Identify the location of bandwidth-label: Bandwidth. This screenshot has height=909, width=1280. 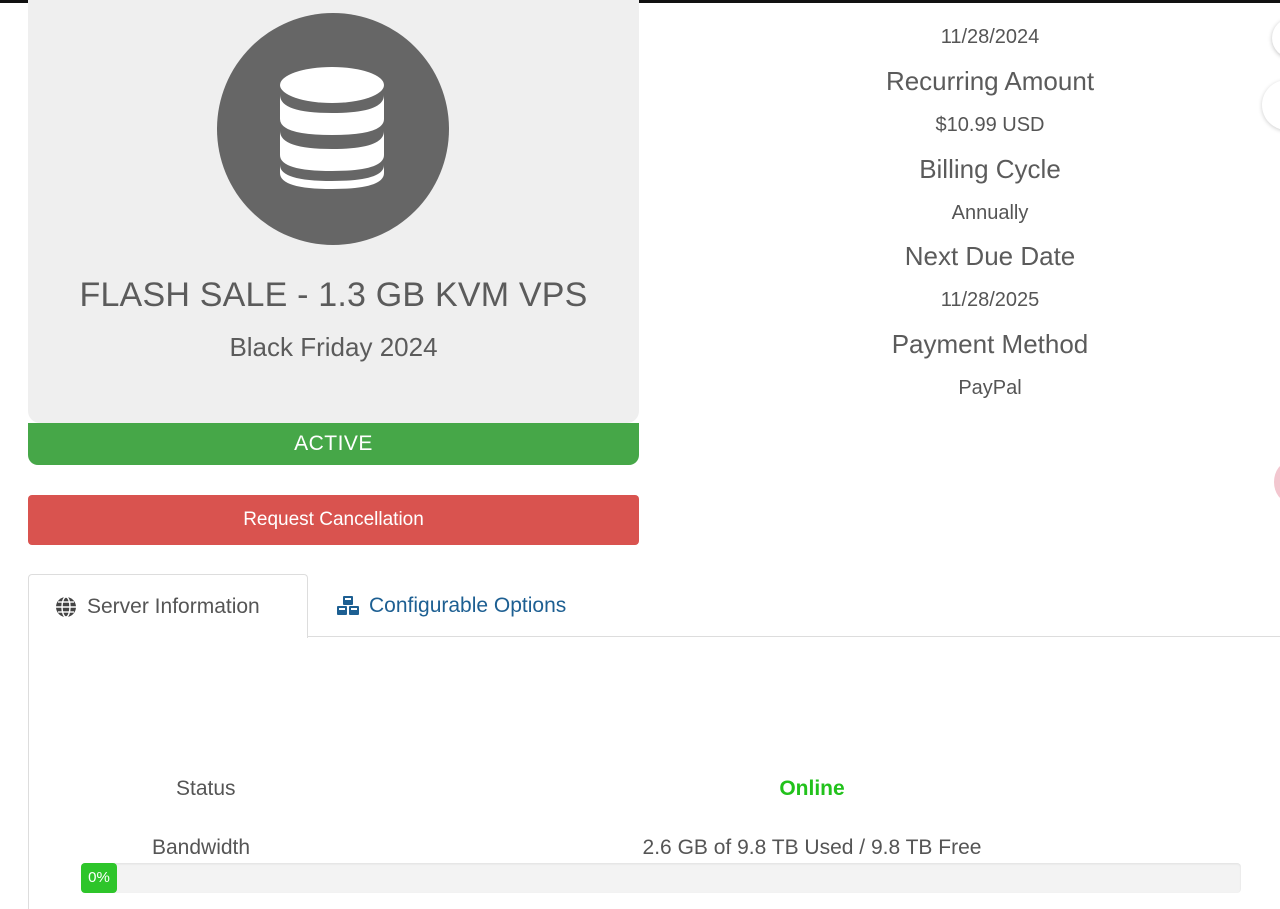
(201, 847).